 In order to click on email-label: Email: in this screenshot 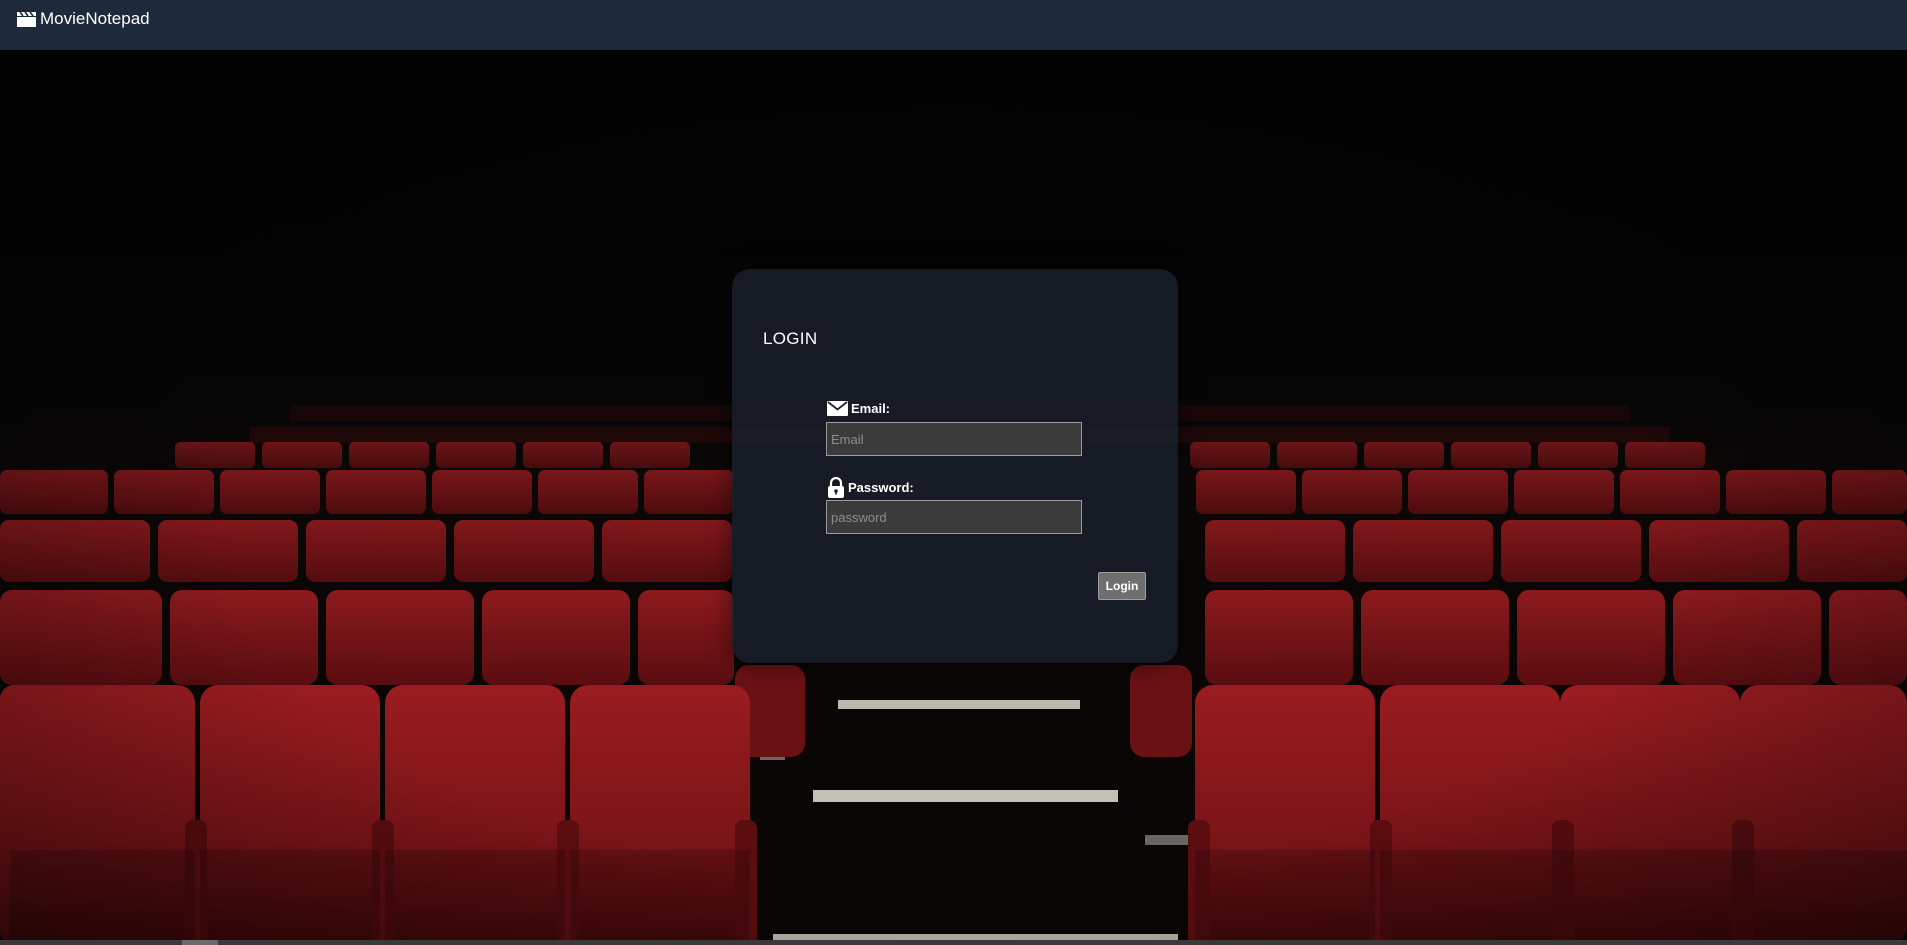, I will do `click(858, 408)`.